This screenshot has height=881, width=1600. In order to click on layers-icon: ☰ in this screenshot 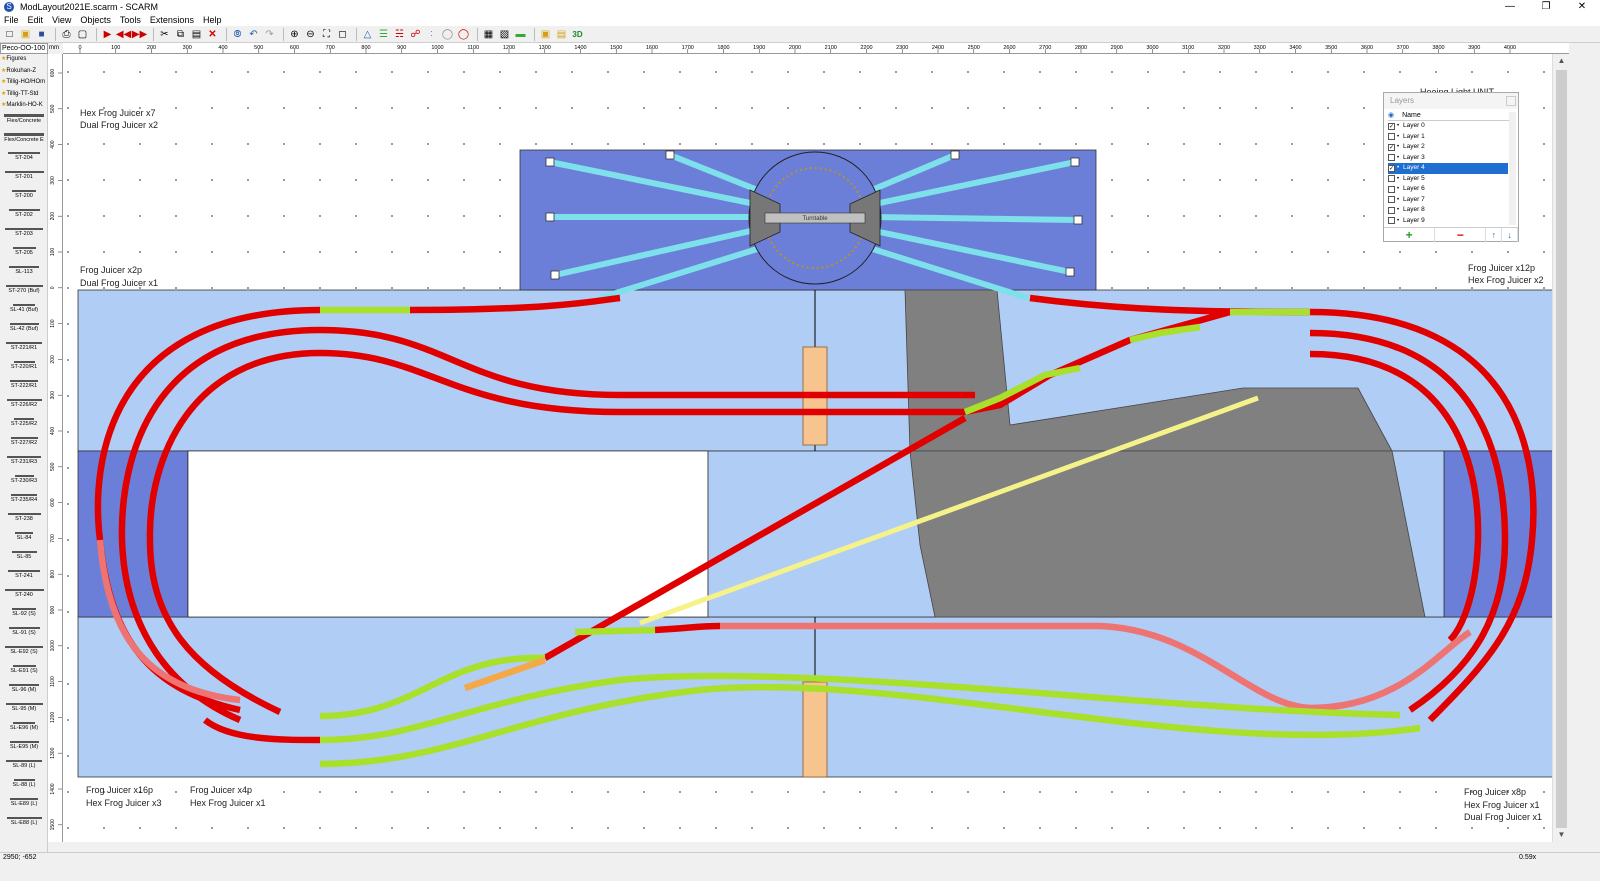, I will do `click(383, 34)`.